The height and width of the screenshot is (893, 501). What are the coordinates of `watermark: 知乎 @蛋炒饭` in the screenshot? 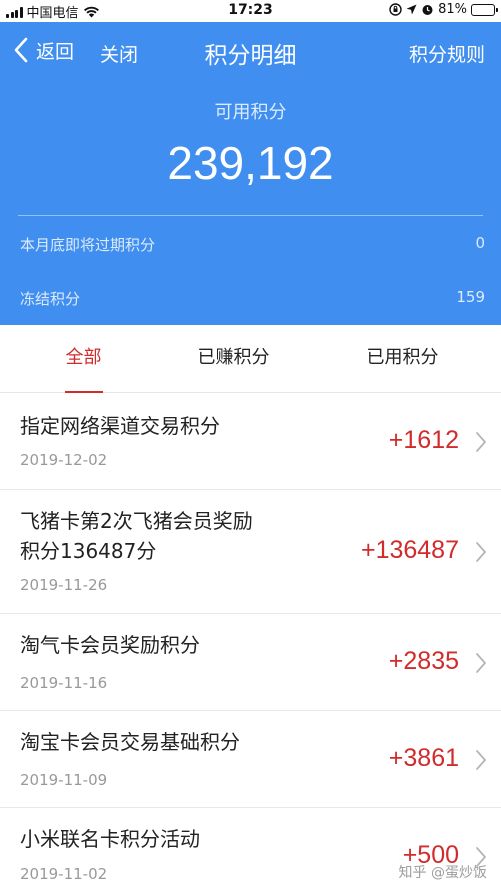 It's located at (442, 873).